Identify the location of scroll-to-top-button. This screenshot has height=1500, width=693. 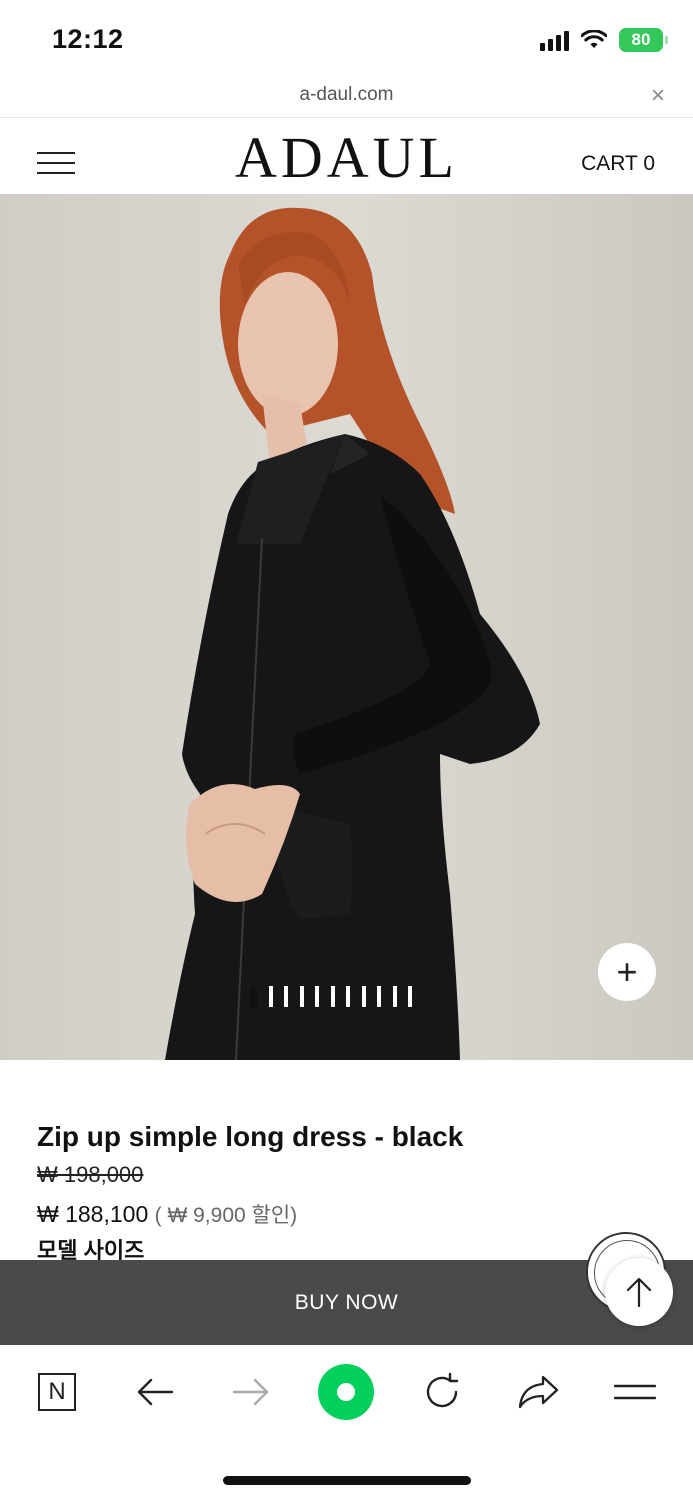
(639, 1292).